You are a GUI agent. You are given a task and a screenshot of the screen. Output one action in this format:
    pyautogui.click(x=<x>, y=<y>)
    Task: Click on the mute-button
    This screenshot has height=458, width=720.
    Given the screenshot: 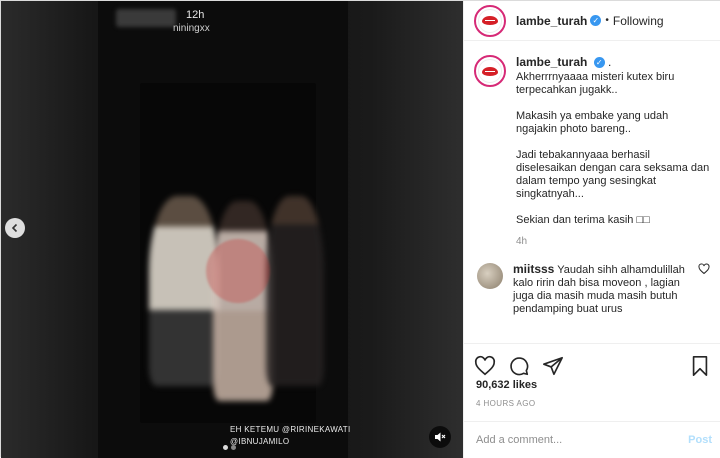 What is the action you would take?
    pyautogui.click(x=440, y=437)
    